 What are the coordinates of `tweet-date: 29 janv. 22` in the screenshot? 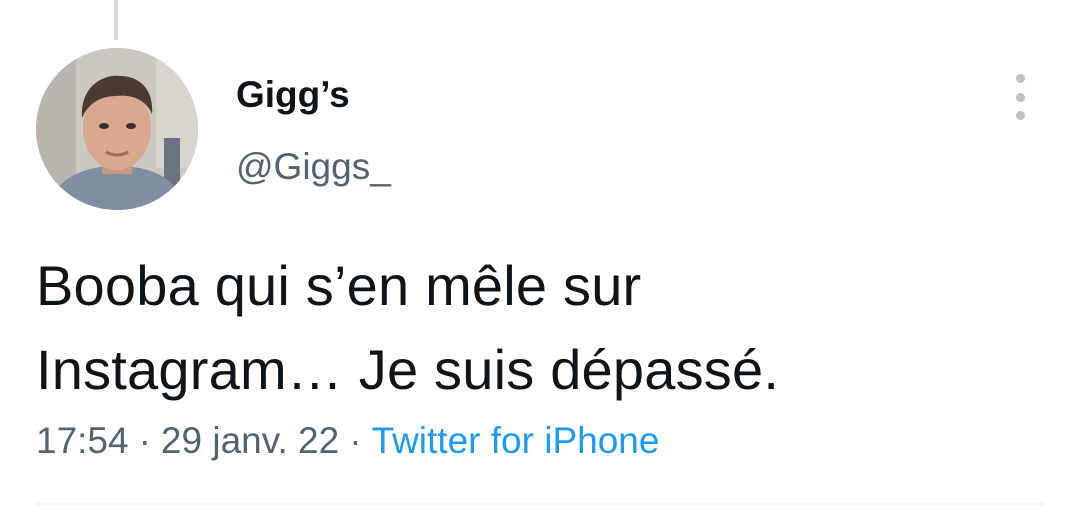 It's located at (250, 440).